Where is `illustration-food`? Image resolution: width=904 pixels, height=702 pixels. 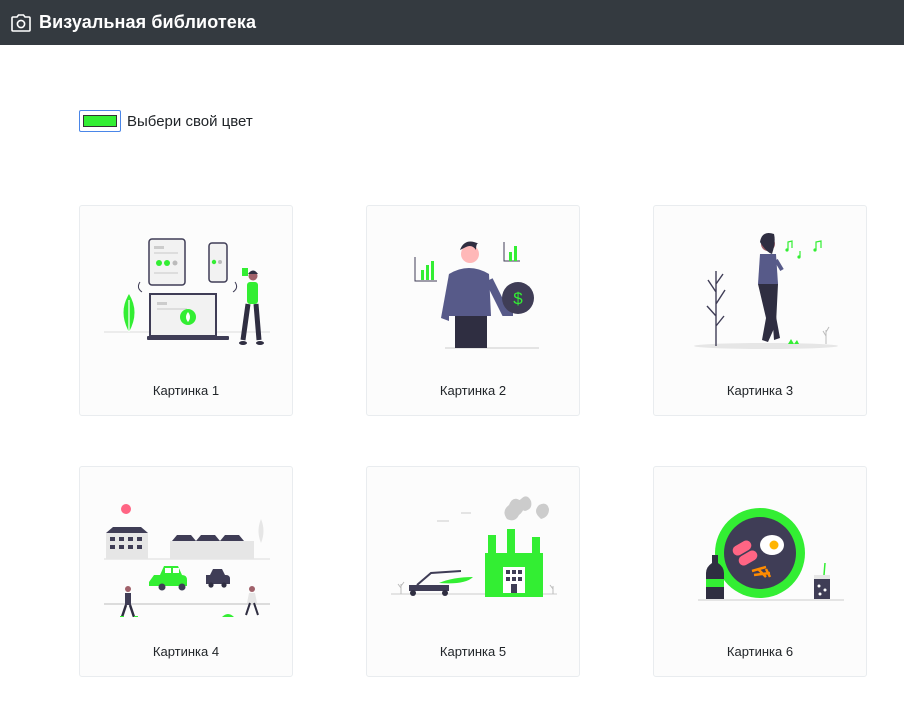 illustration-food is located at coordinates (771, 554).